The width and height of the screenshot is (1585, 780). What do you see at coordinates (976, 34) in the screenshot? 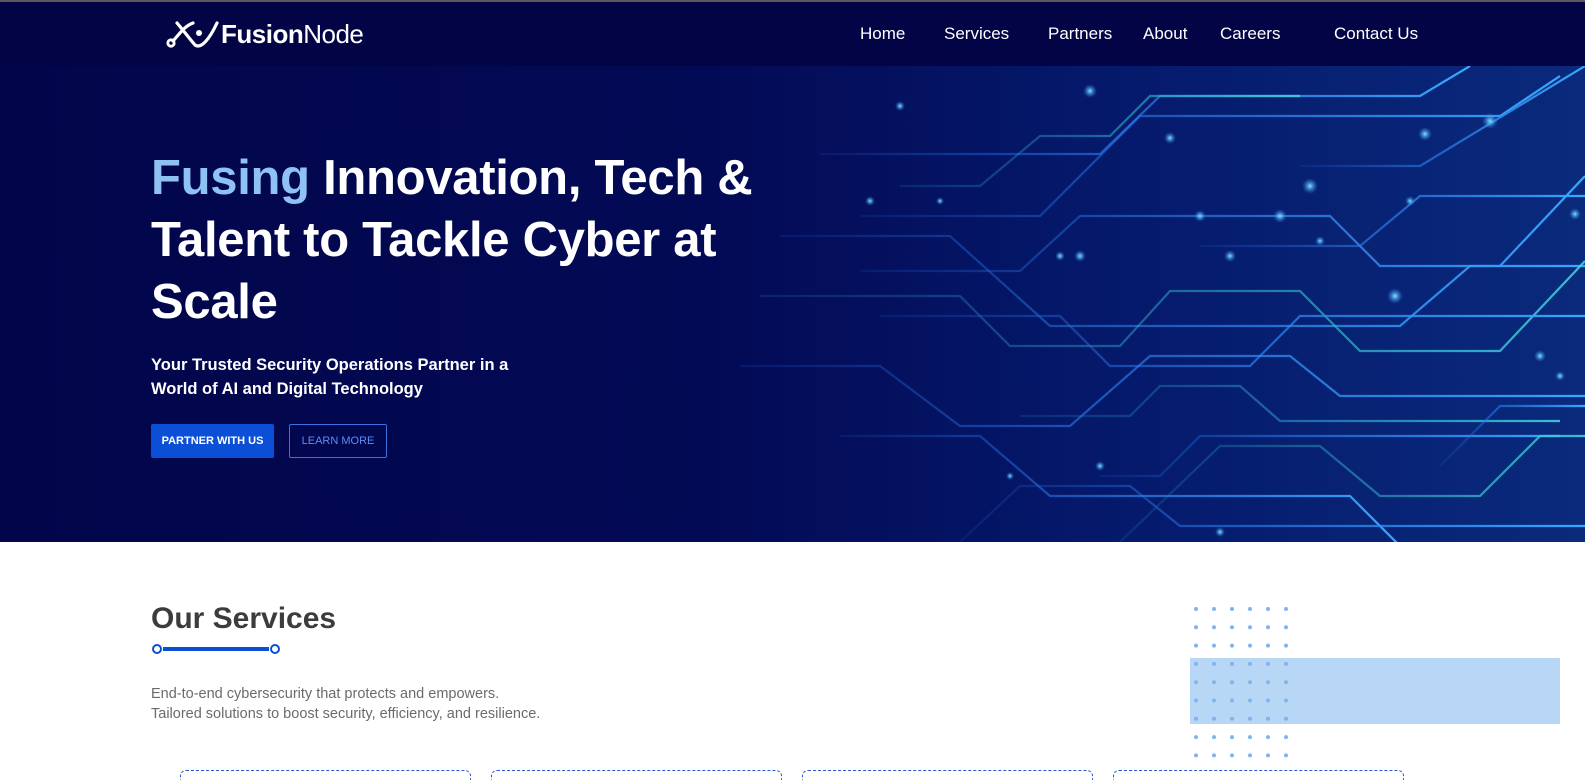
I see `nav-services: Services` at bounding box center [976, 34].